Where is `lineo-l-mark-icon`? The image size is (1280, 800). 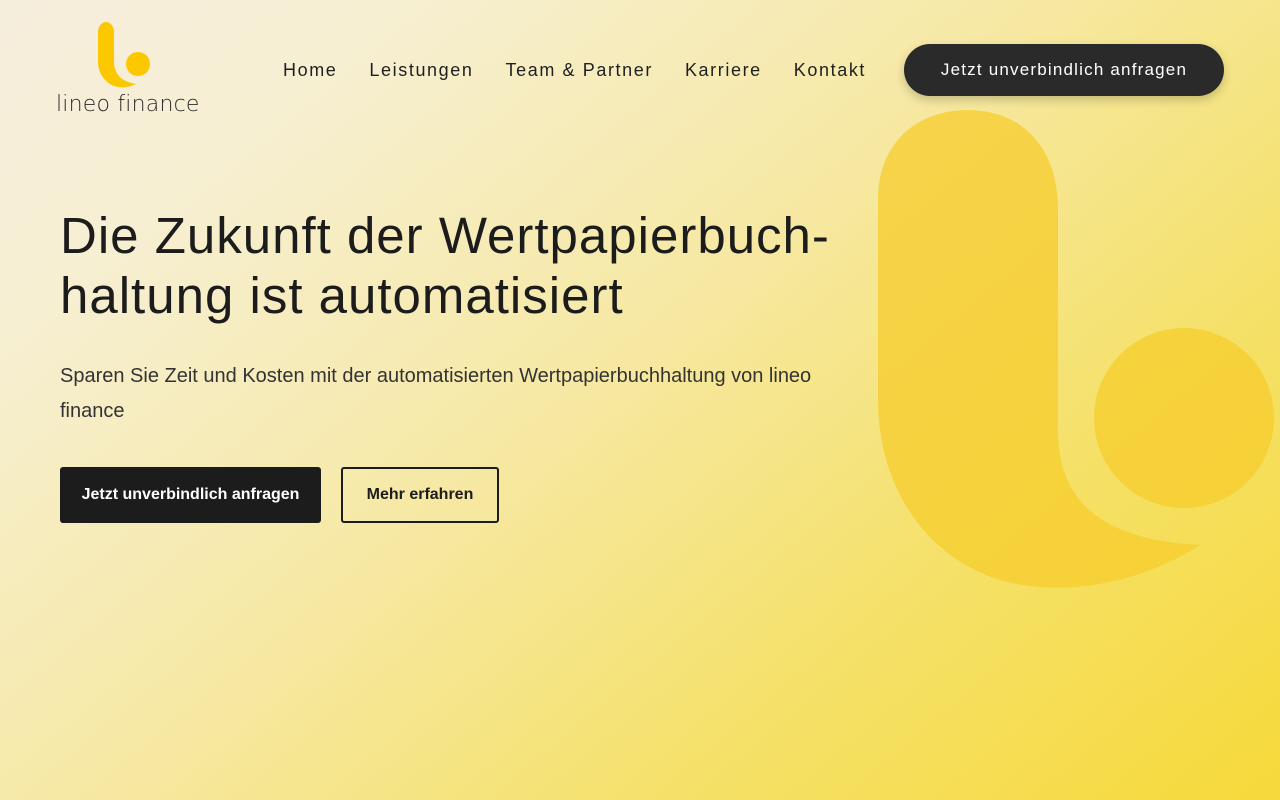
lineo-l-mark-icon is located at coordinates (124, 55).